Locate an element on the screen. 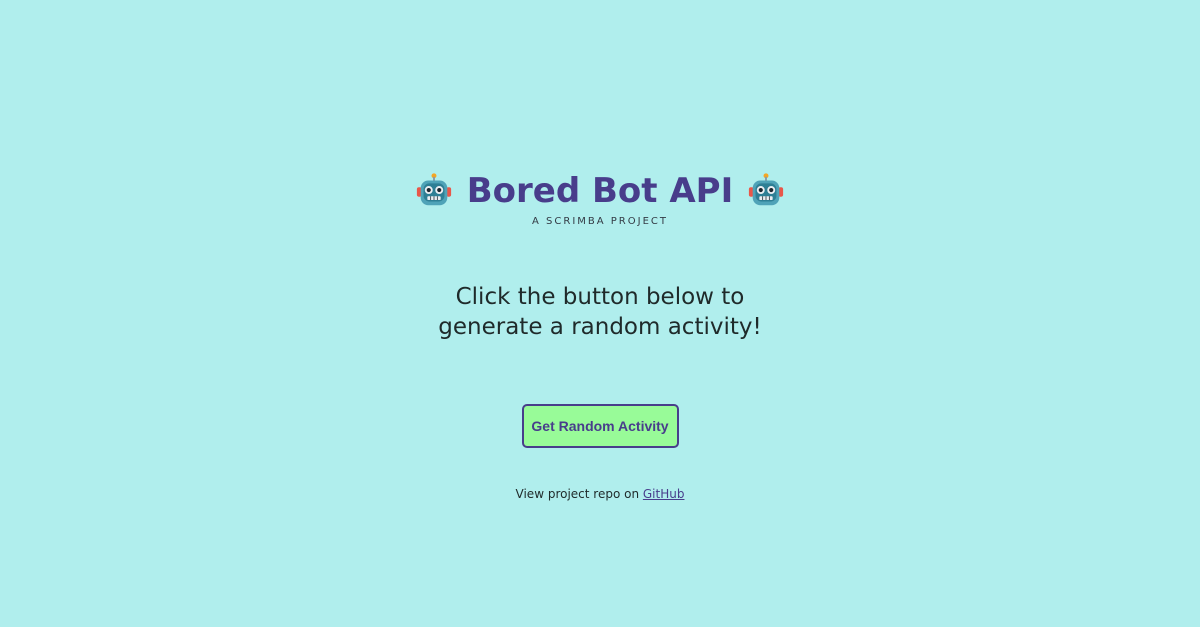 The width and height of the screenshot is (1200, 627). button-container: Get Random Activity is located at coordinates (600, 426).